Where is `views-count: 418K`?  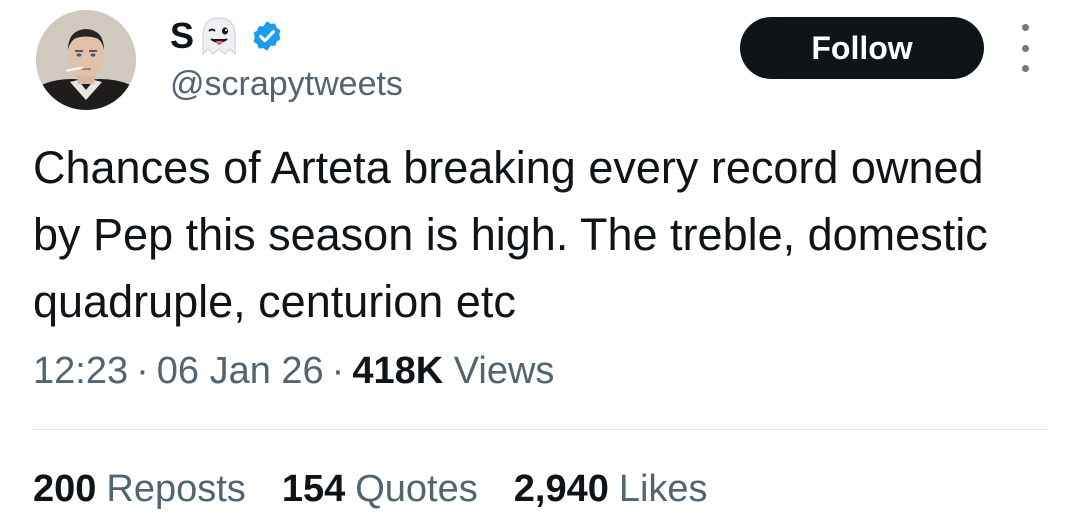
views-count: 418K is located at coordinates (398, 371).